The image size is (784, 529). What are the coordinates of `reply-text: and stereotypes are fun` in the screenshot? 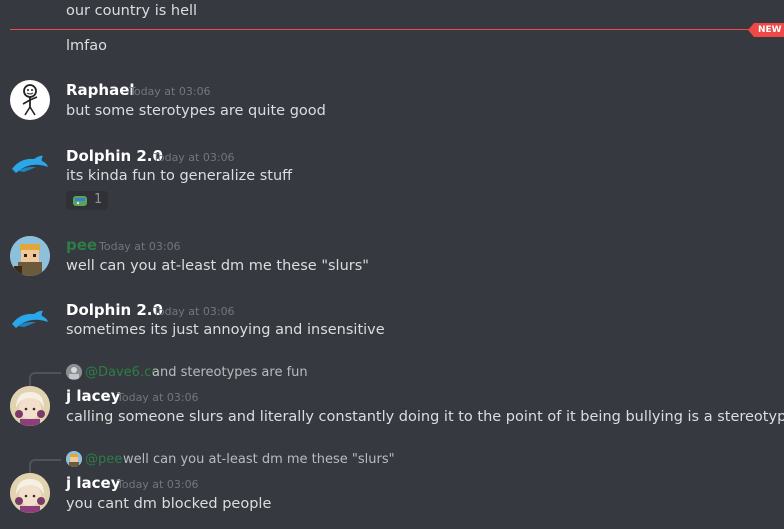 It's located at (230, 372).